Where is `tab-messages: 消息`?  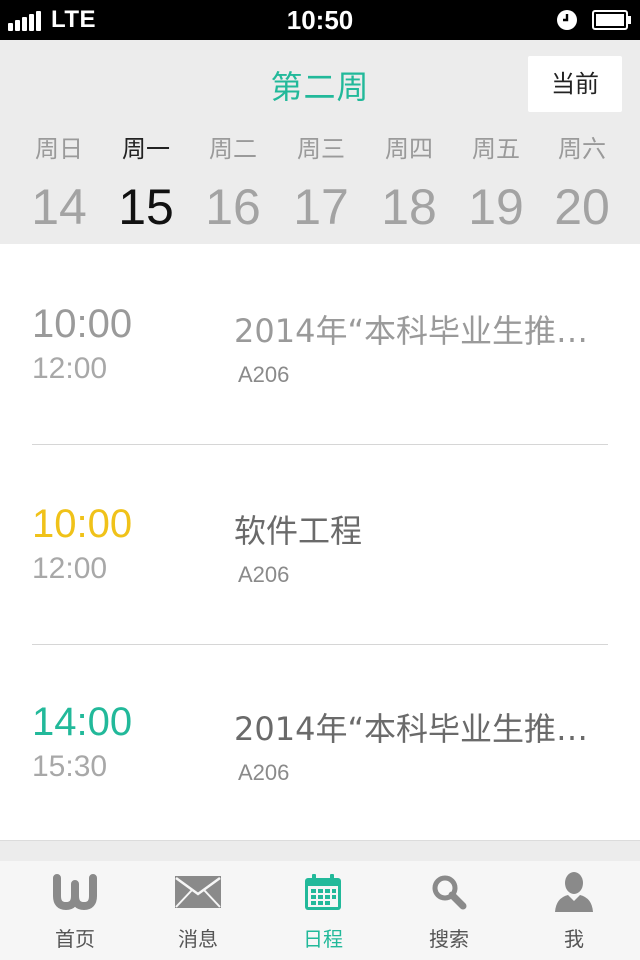
tab-messages: 消息 is located at coordinates (198, 912).